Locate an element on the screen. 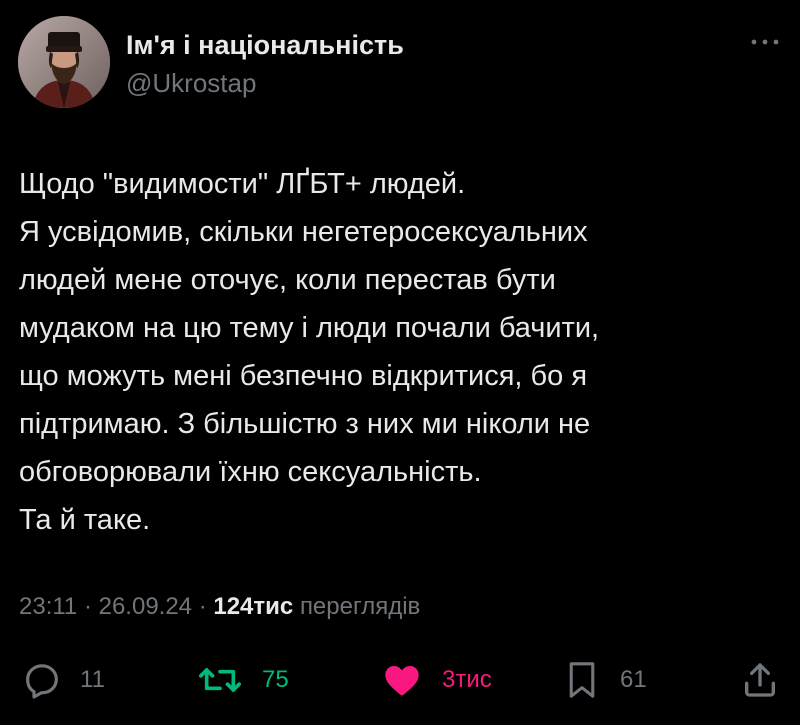 This screenshot has width=800, height=725. avatar-photo is located at coordinates (64, 62).